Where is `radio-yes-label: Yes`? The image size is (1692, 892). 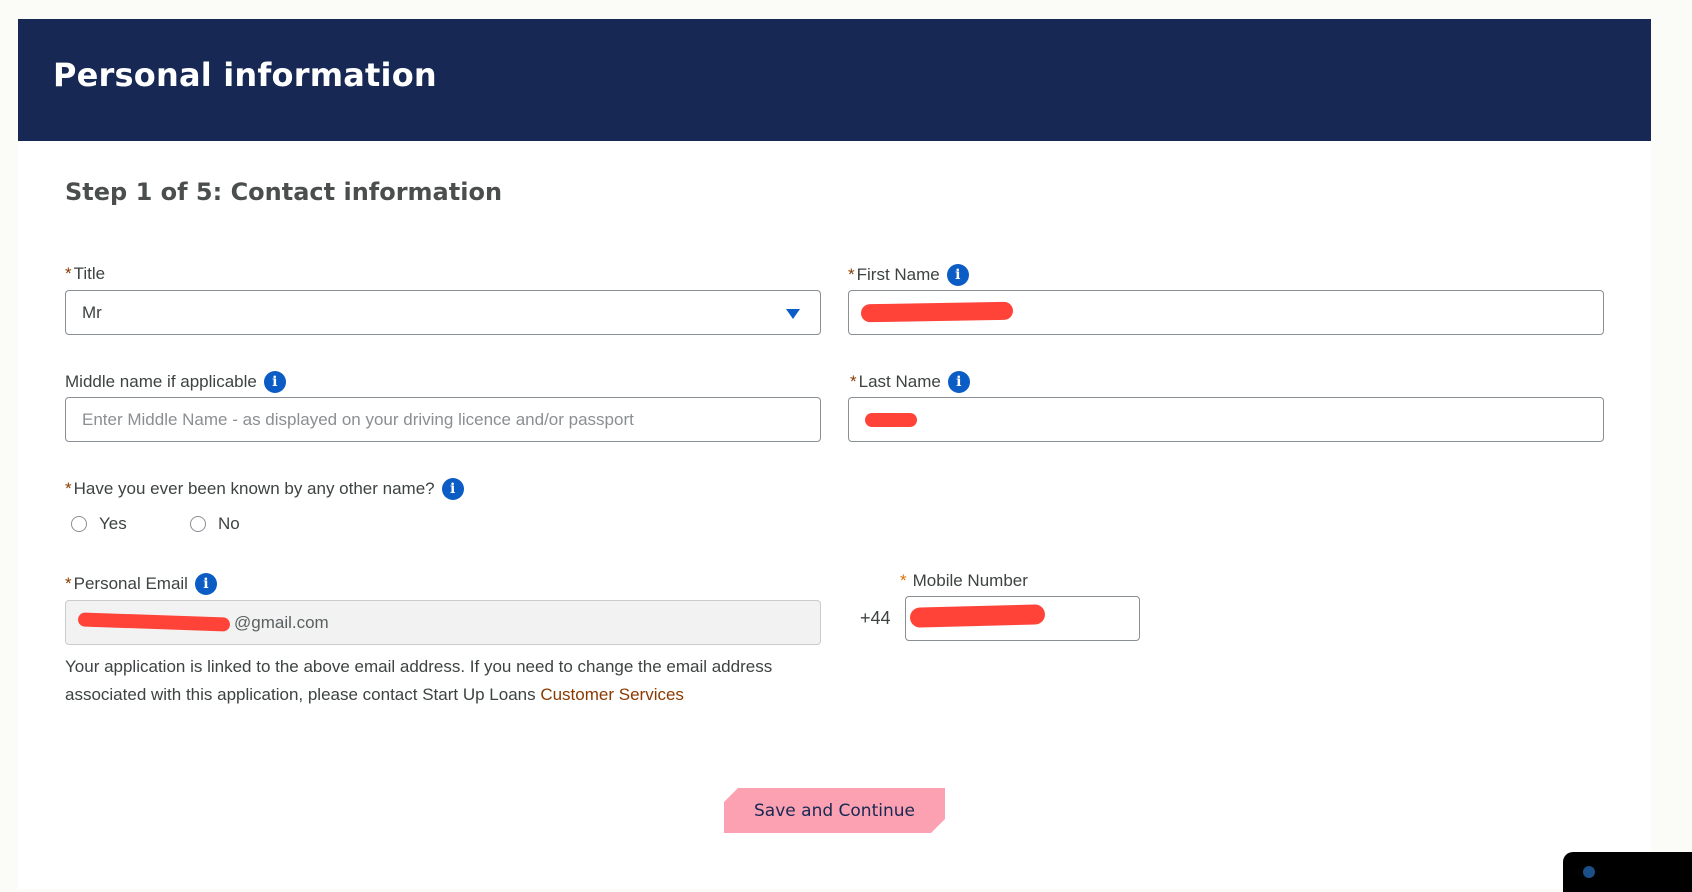
radio-yes-label: Yes is located at coordinates (113, 523).